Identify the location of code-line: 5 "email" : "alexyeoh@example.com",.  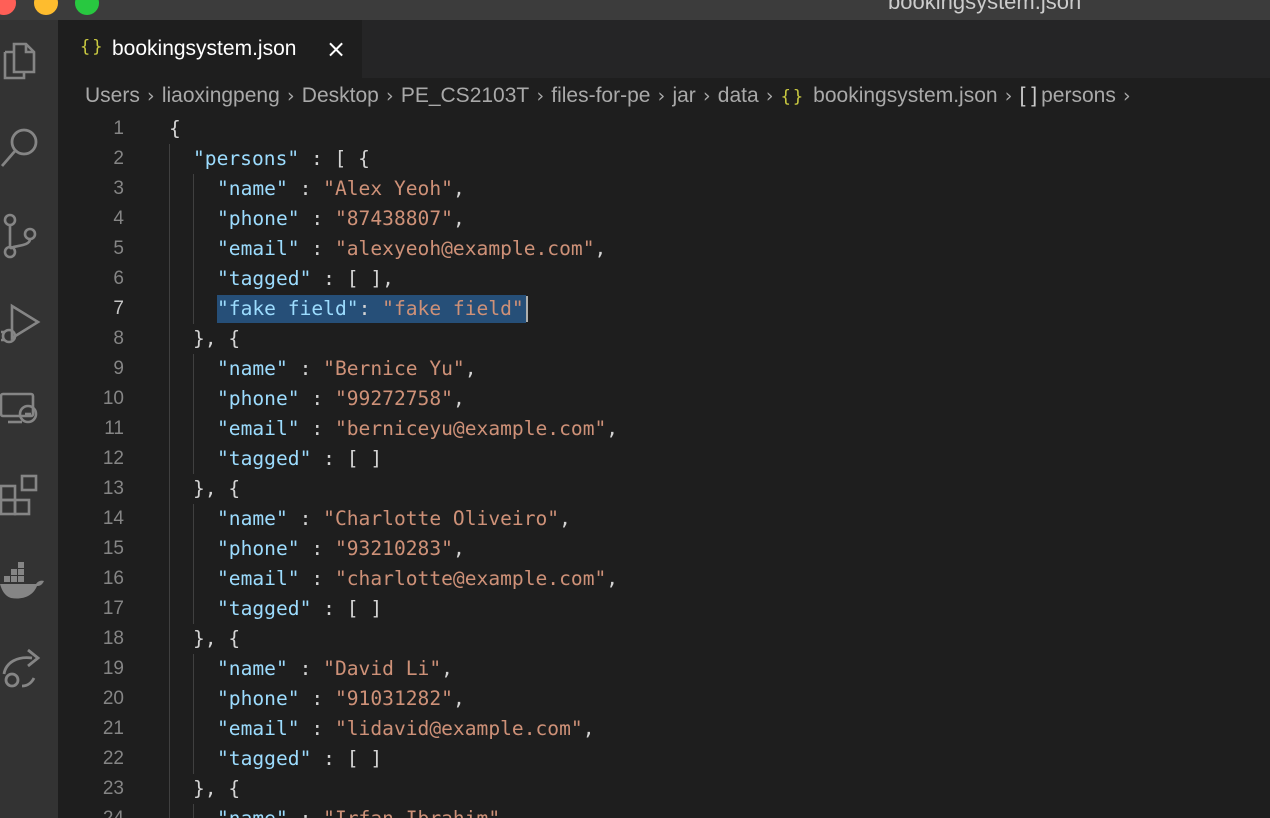
(664, 249).